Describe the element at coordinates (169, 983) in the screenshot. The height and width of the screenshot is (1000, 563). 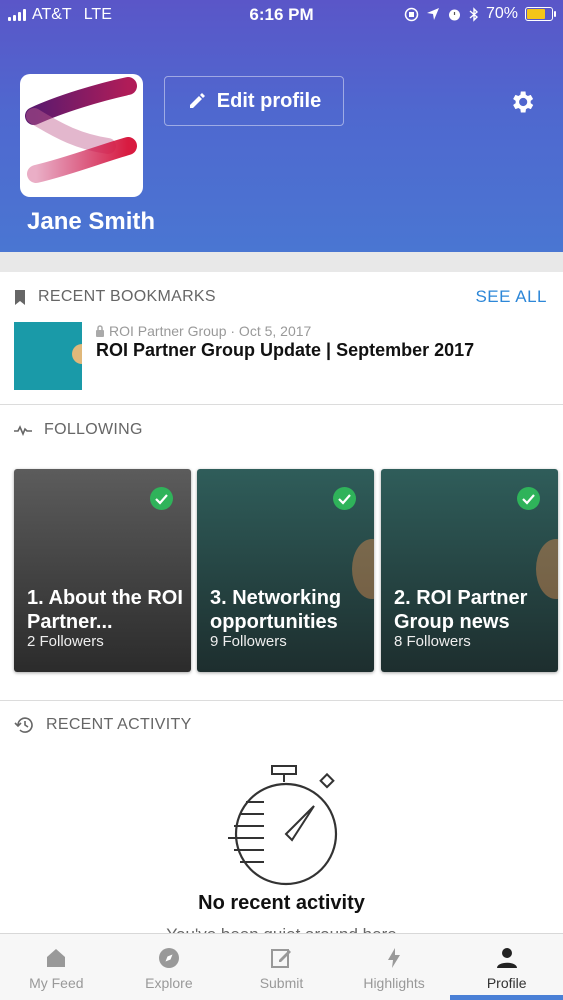
I see `tab-label: Explore` at that location.